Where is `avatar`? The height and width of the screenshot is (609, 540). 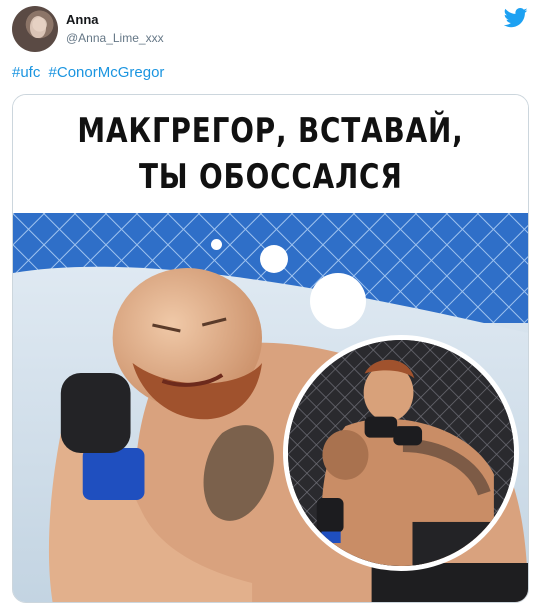 avatar is located at coordinates (35, 29).